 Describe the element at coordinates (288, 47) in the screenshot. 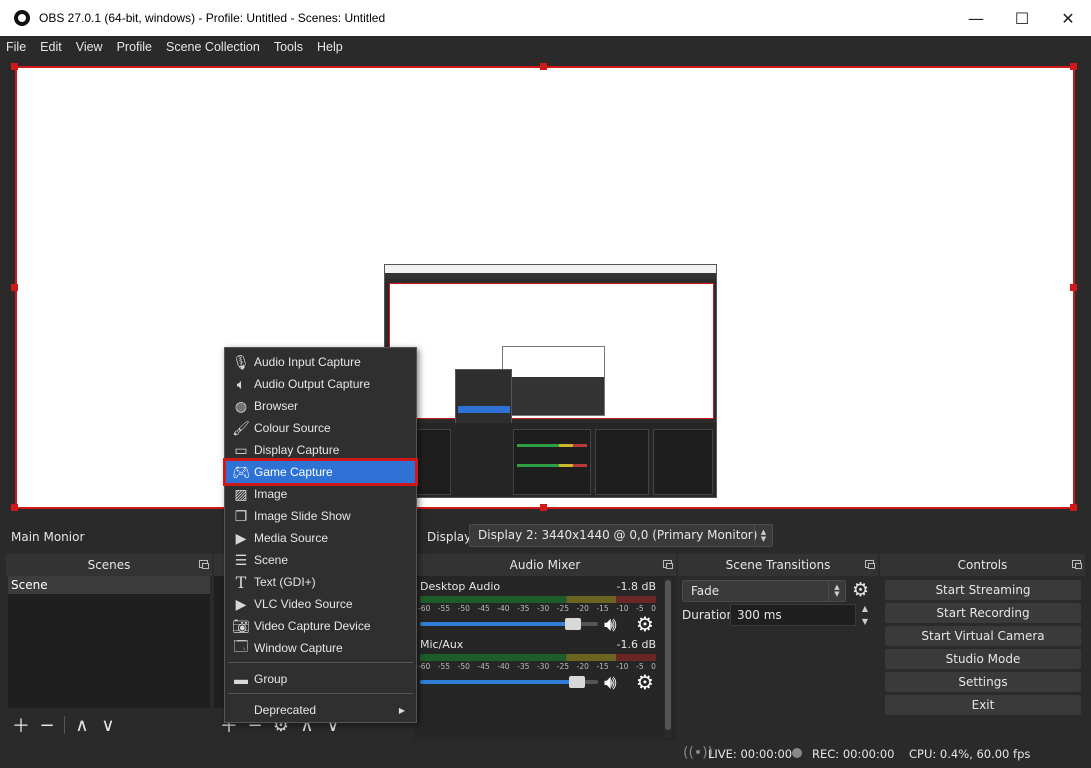

I see `menu-tools: Tools` at that location.